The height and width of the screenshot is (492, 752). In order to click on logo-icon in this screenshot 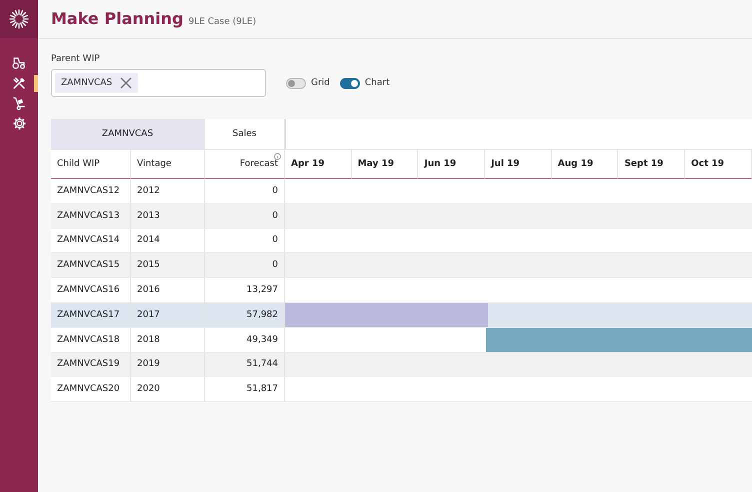, I will do `click(19, 19)`.